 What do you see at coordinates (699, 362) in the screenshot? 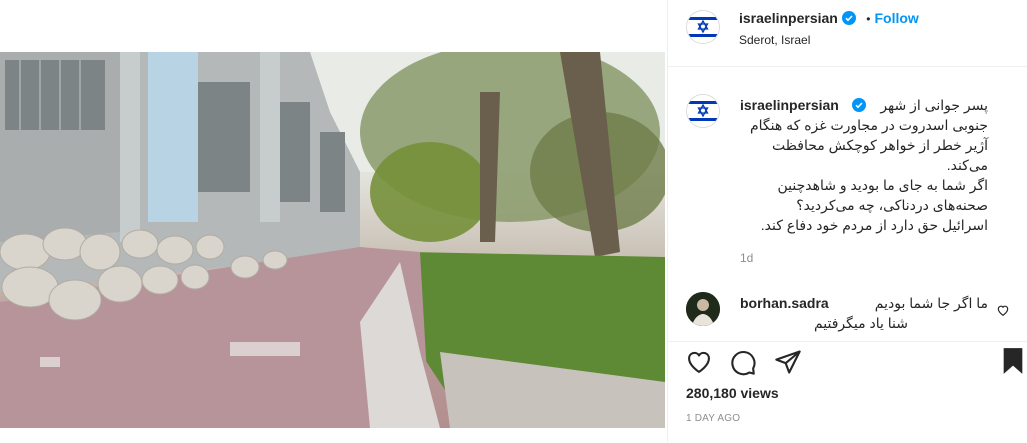
I see `heart-icon` at bounding box center [699, 362].